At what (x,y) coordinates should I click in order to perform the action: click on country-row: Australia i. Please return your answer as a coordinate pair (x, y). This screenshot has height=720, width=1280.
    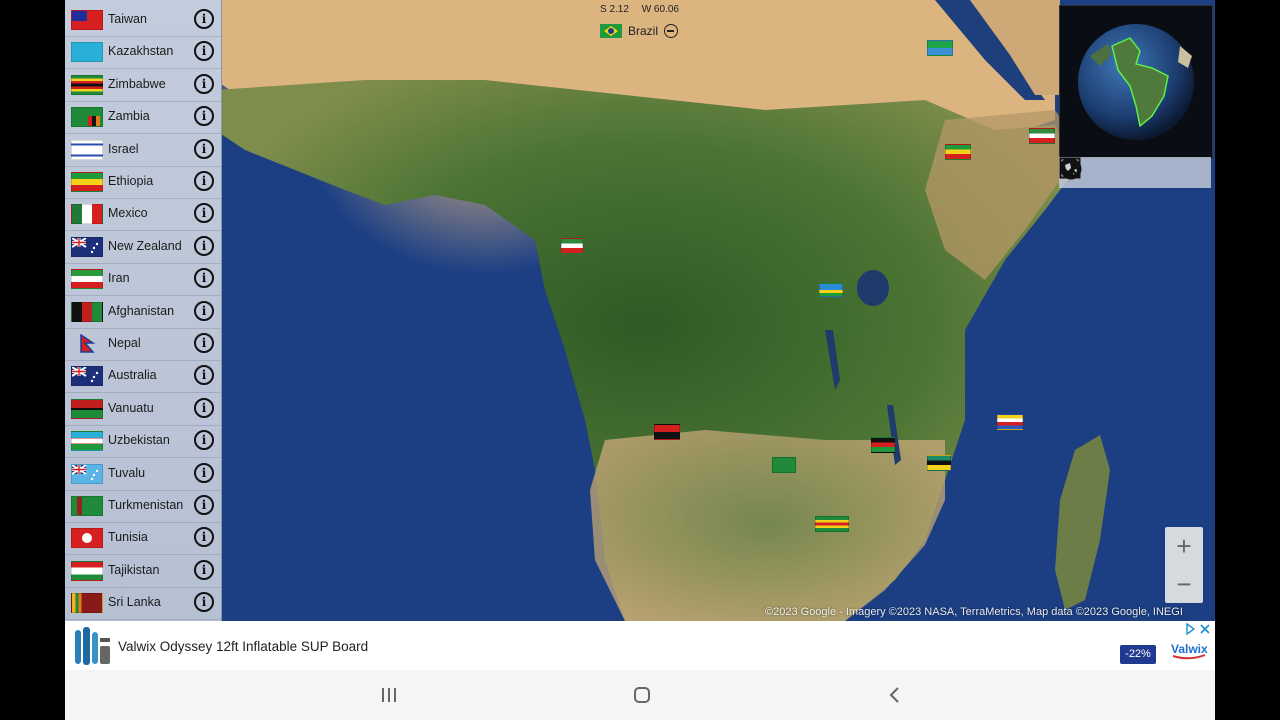
    Looking at the image, I should click on (143, 377).